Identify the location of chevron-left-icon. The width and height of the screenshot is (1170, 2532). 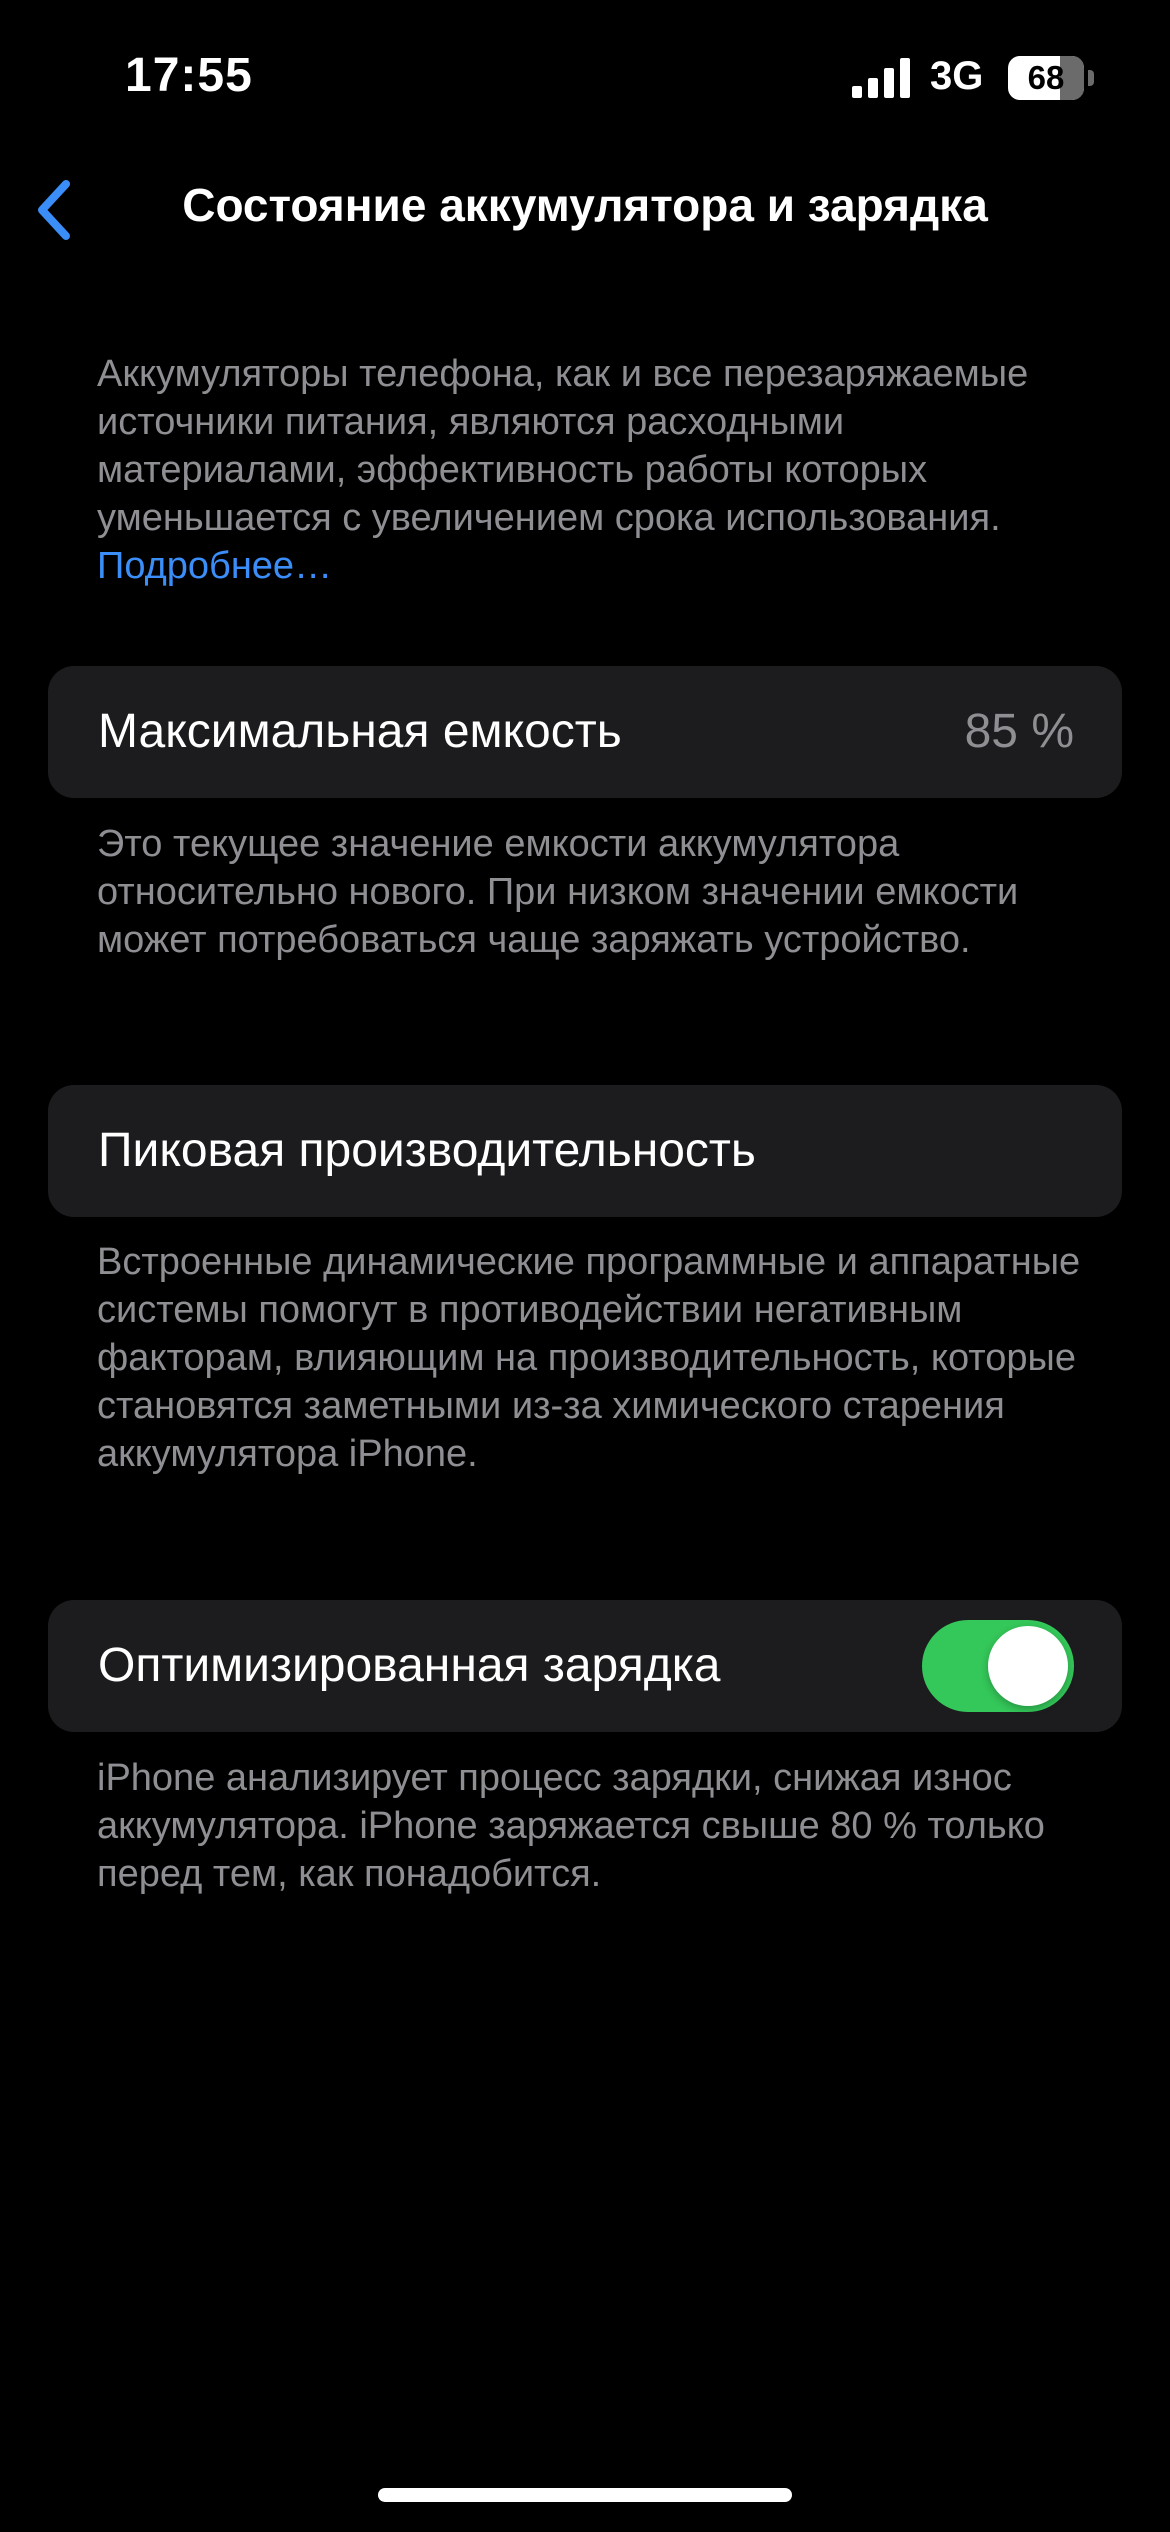
(54, 210).